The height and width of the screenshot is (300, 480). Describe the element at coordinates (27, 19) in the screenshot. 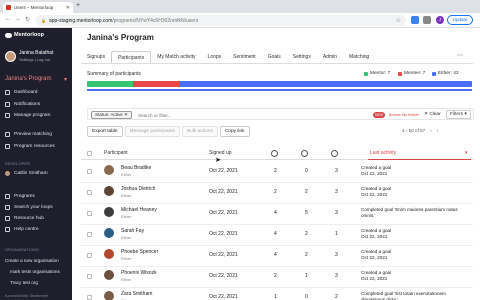

I see `reload-icon: ↻` at that location.